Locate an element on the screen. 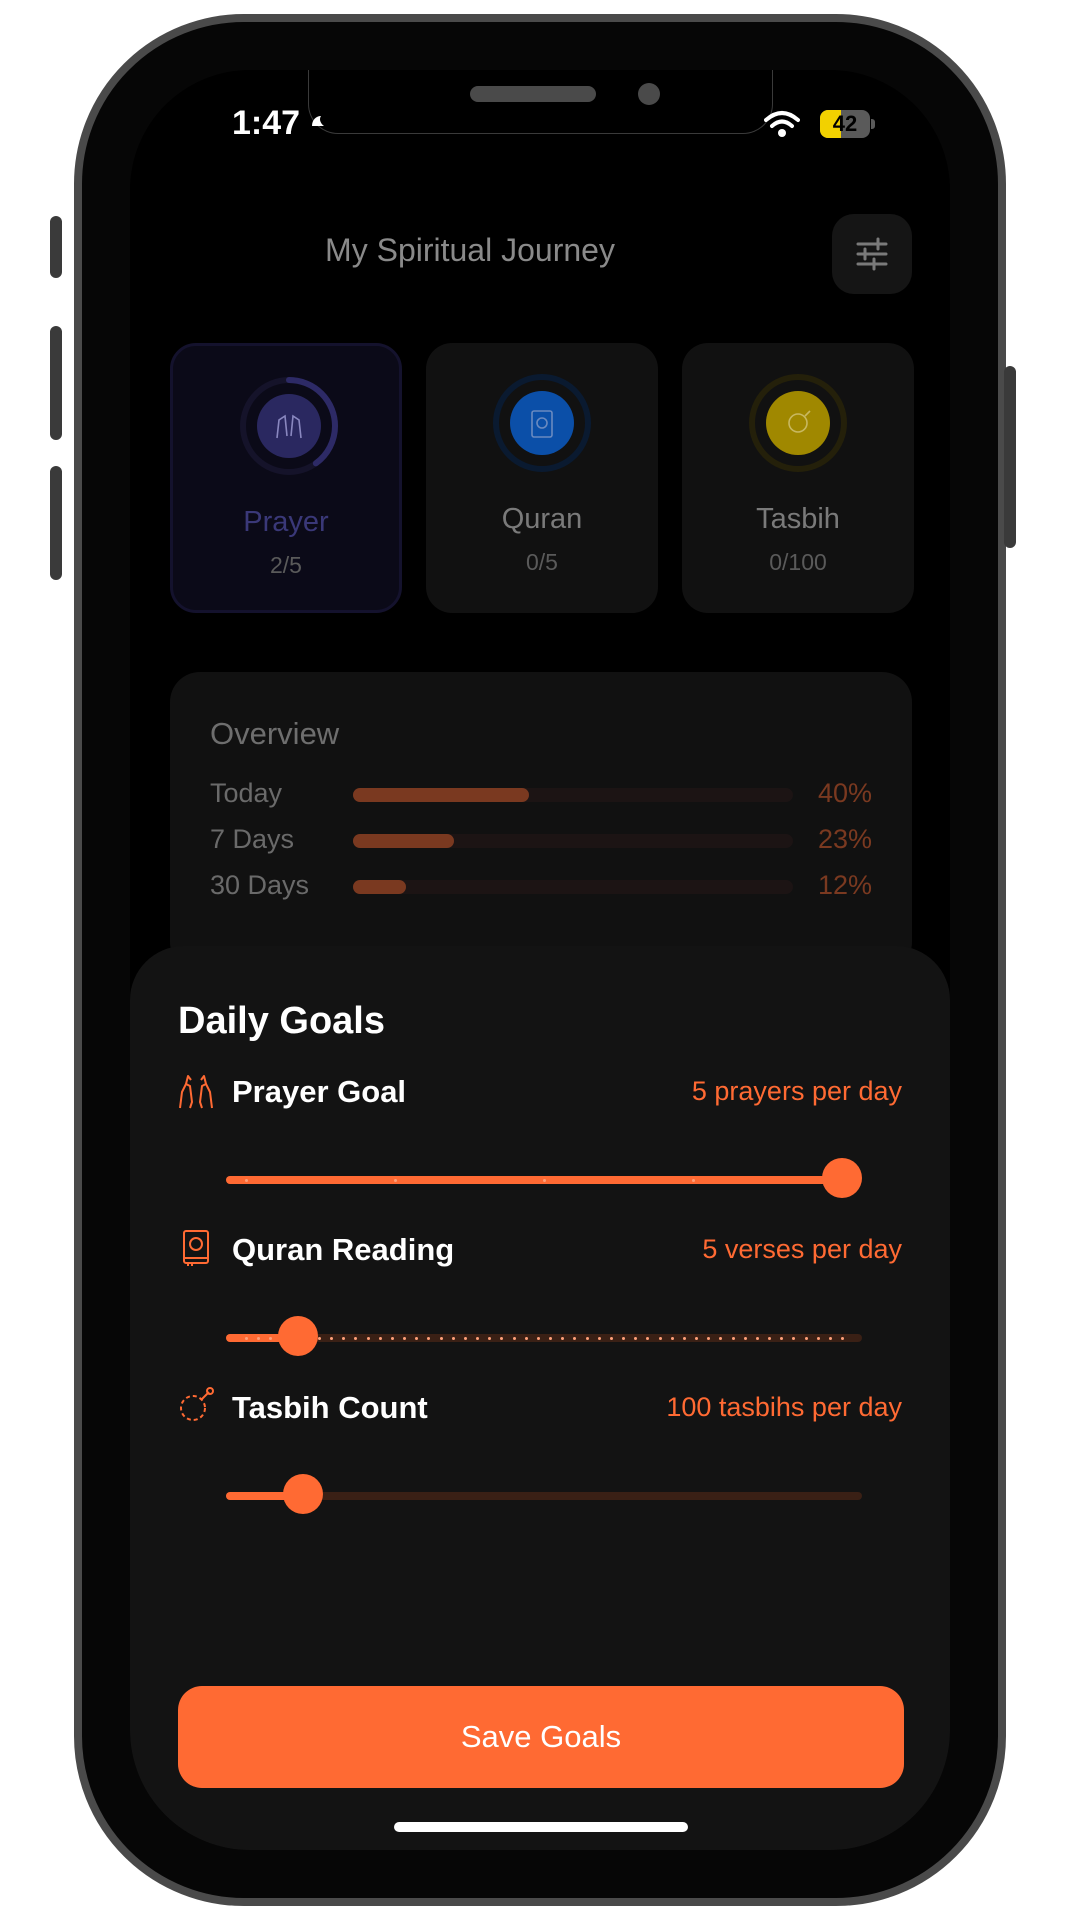 Image resolution: width=1080 pixels, height=1920 pixels. battery-icon: 42 is located at coordinates (847, 124).